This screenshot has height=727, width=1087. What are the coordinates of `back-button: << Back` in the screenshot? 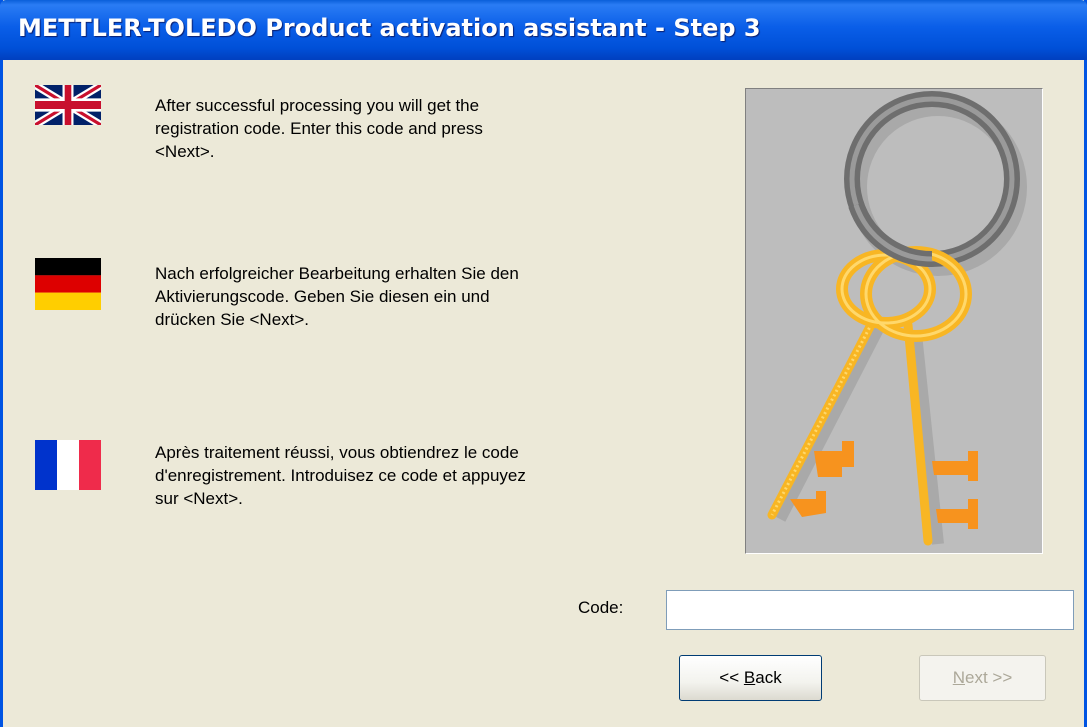 It's located at (750, 678).